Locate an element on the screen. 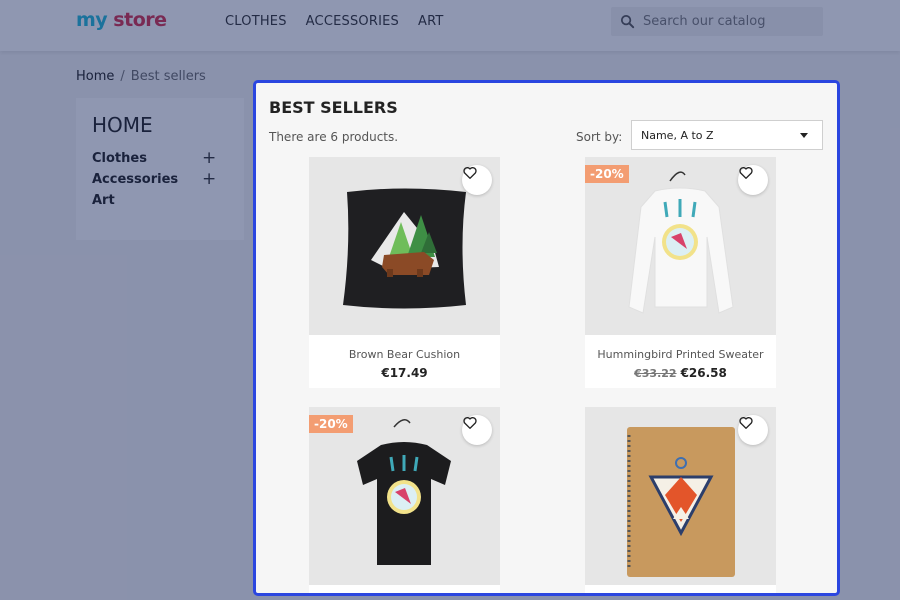  current-price: €17.49 is located at coordinates (404, 373).